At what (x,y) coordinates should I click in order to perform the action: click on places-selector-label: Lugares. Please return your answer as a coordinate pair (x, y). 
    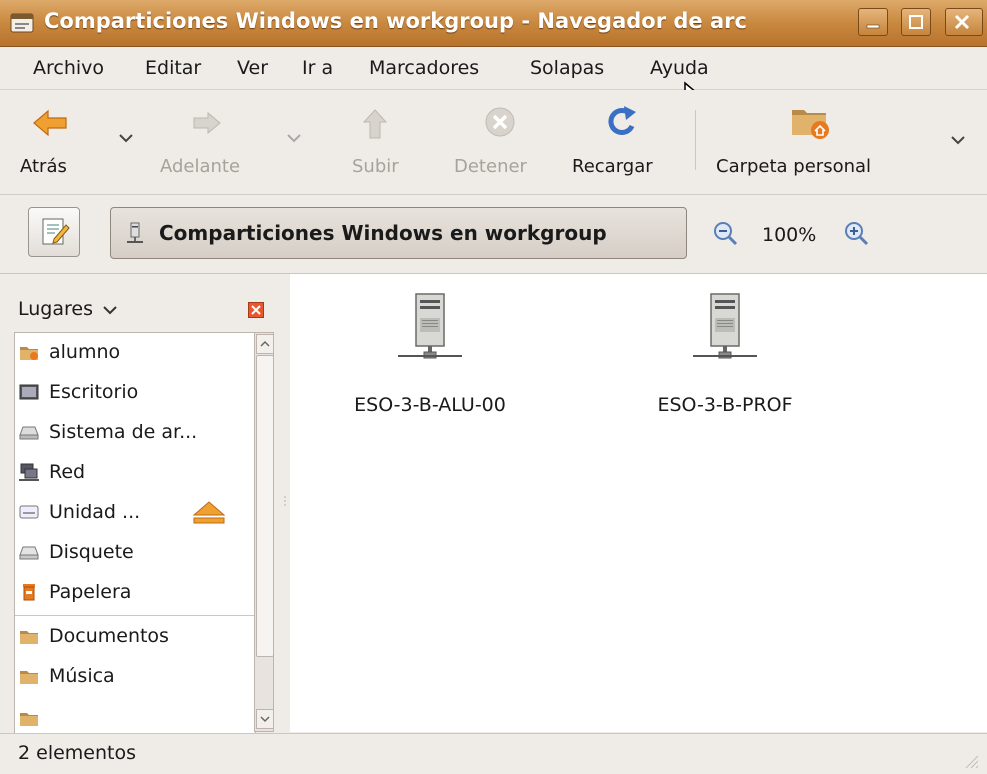
    Looking at the image, I should click on (55, 309).